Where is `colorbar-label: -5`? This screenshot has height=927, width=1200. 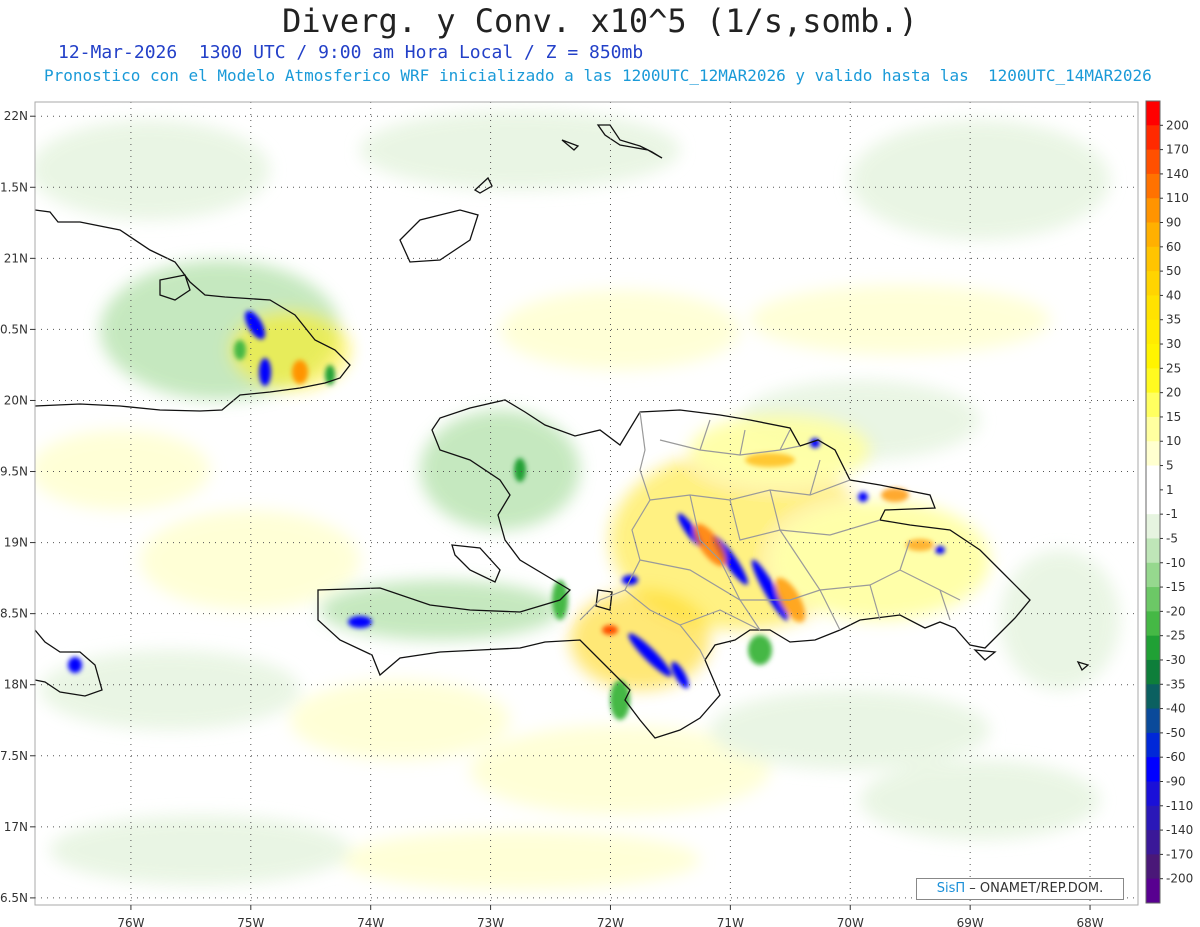 colorbar-label: -5 is located at coordinates (1172, 538).